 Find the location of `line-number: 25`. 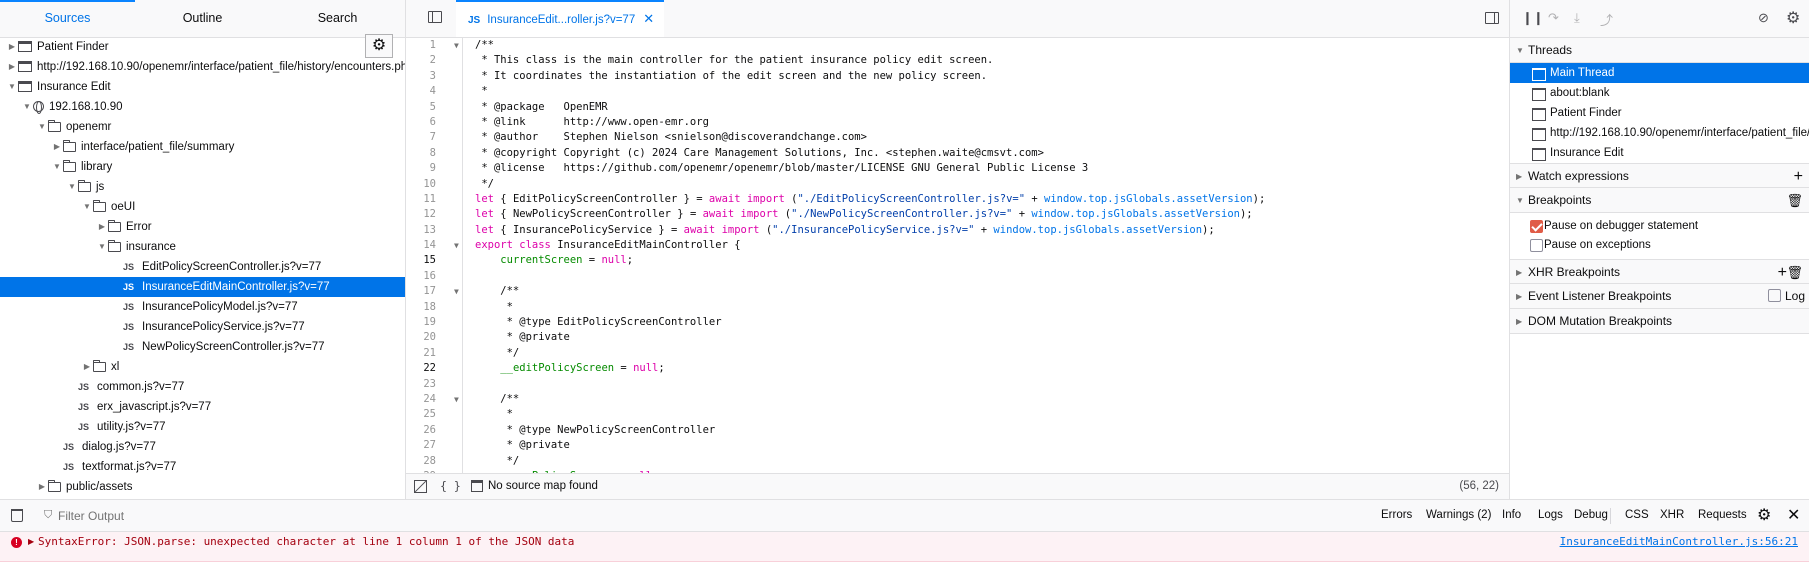

line-number: 25 is located at coordinates (421, 414).